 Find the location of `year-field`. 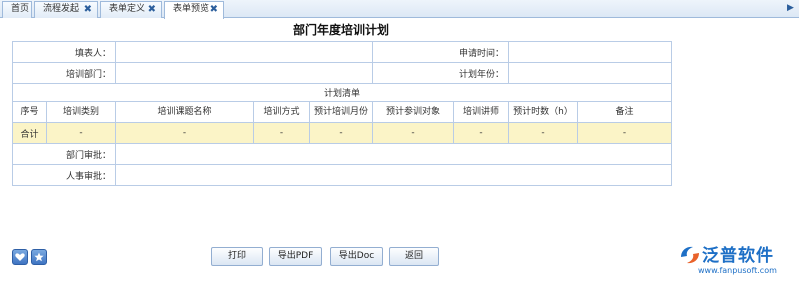

year-field is located at coordinates (590, 73).